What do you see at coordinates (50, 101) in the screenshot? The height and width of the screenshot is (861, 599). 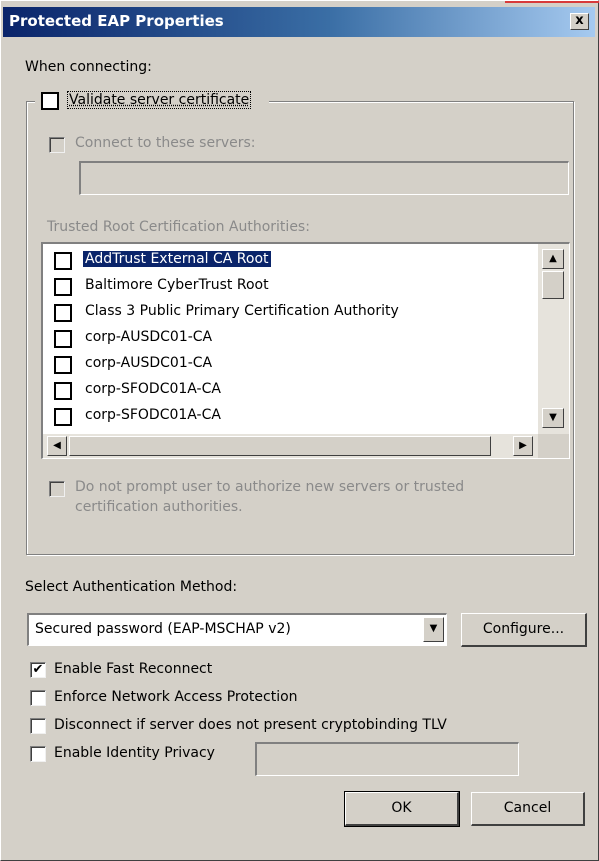 I see `validate-cert-checkbox` at bounding box center [50, 101].